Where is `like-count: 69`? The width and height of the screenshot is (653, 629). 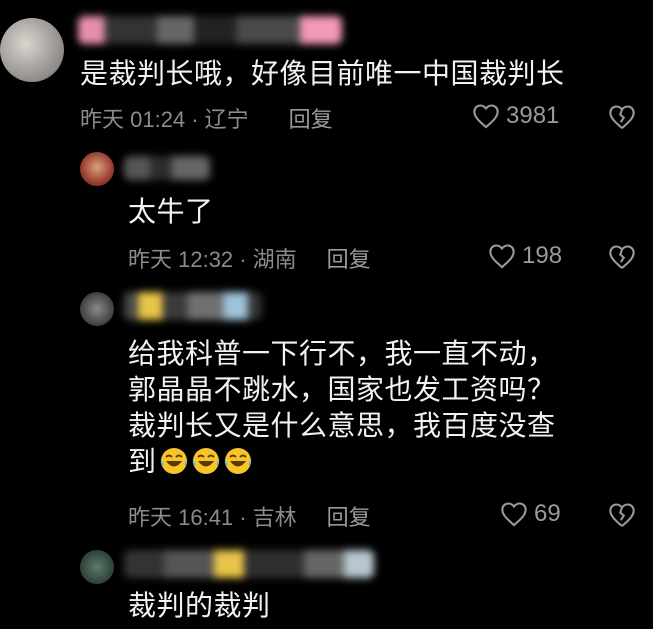
like-count: 69 is located at coordinates (547, 513).